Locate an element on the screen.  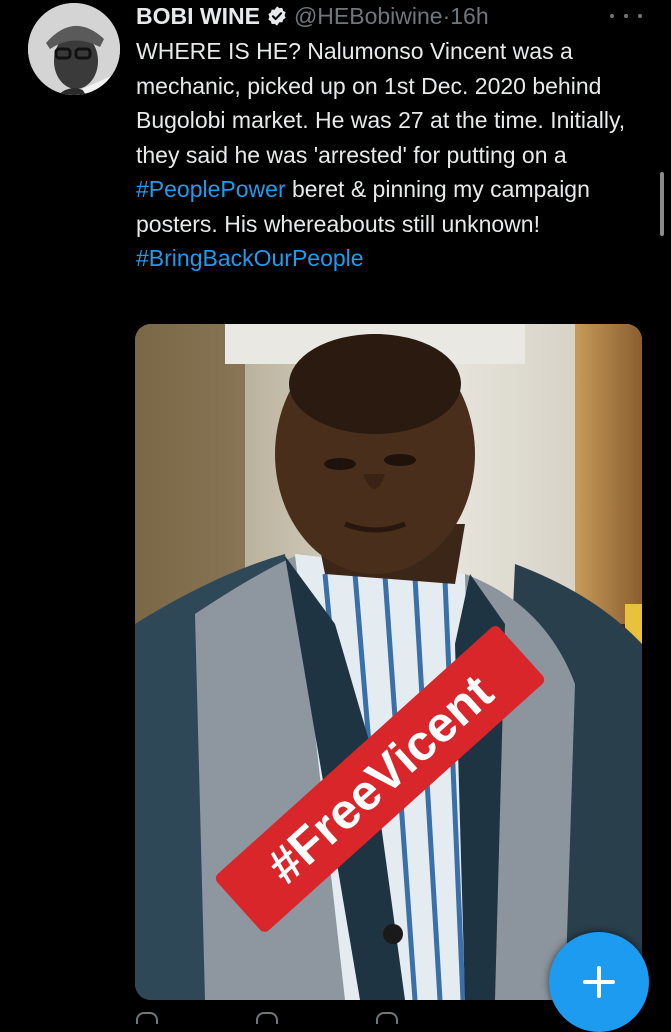
hashtag-link: #BringBackOurPeople is located at coordinates (250, 258).